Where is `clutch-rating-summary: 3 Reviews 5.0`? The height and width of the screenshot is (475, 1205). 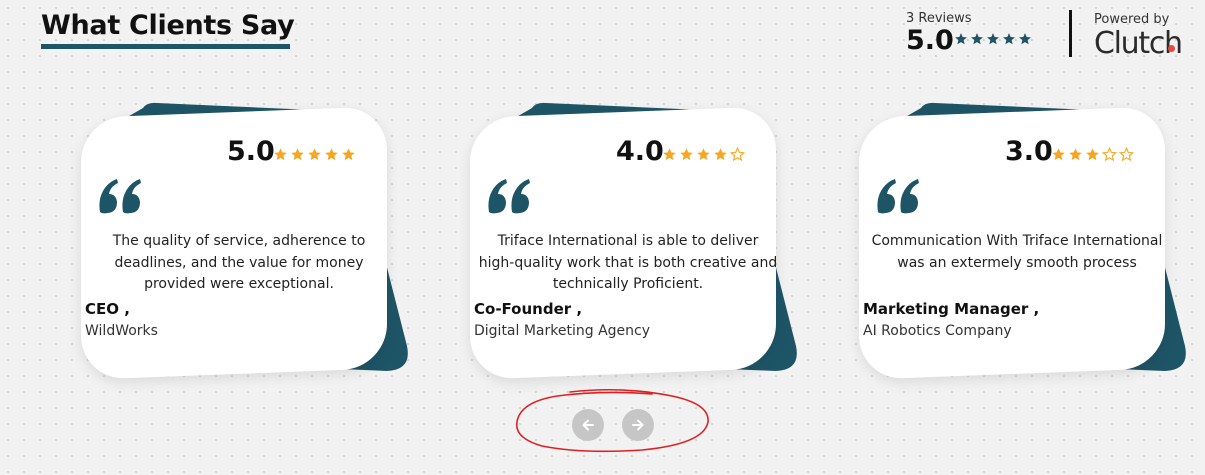 clutch-rating-summary: 3 Reviews 5.0 is located at coordinates (981, 35).